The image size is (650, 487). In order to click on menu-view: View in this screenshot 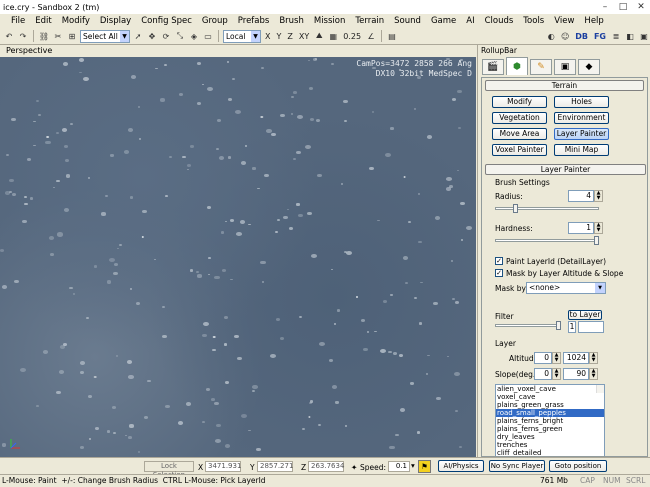, I will do `click(564, 21)`.